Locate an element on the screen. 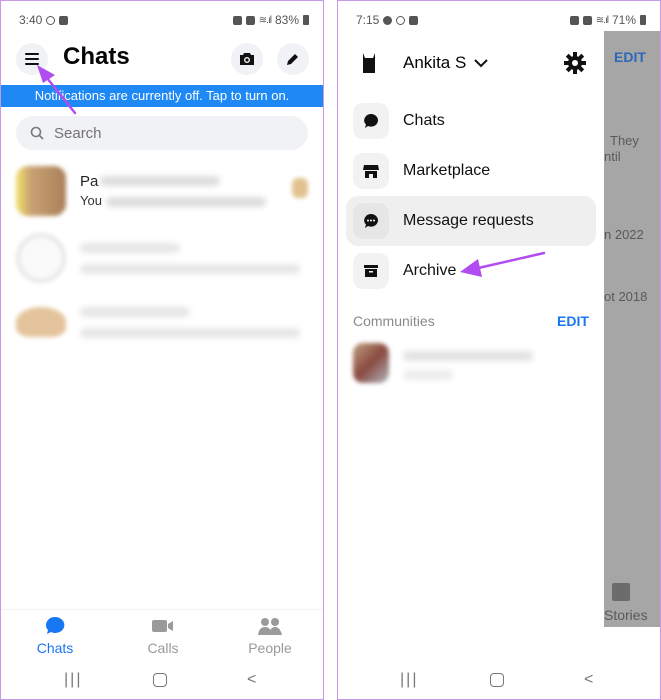  avatar-batman-icon is located at coordinates (369, 63).